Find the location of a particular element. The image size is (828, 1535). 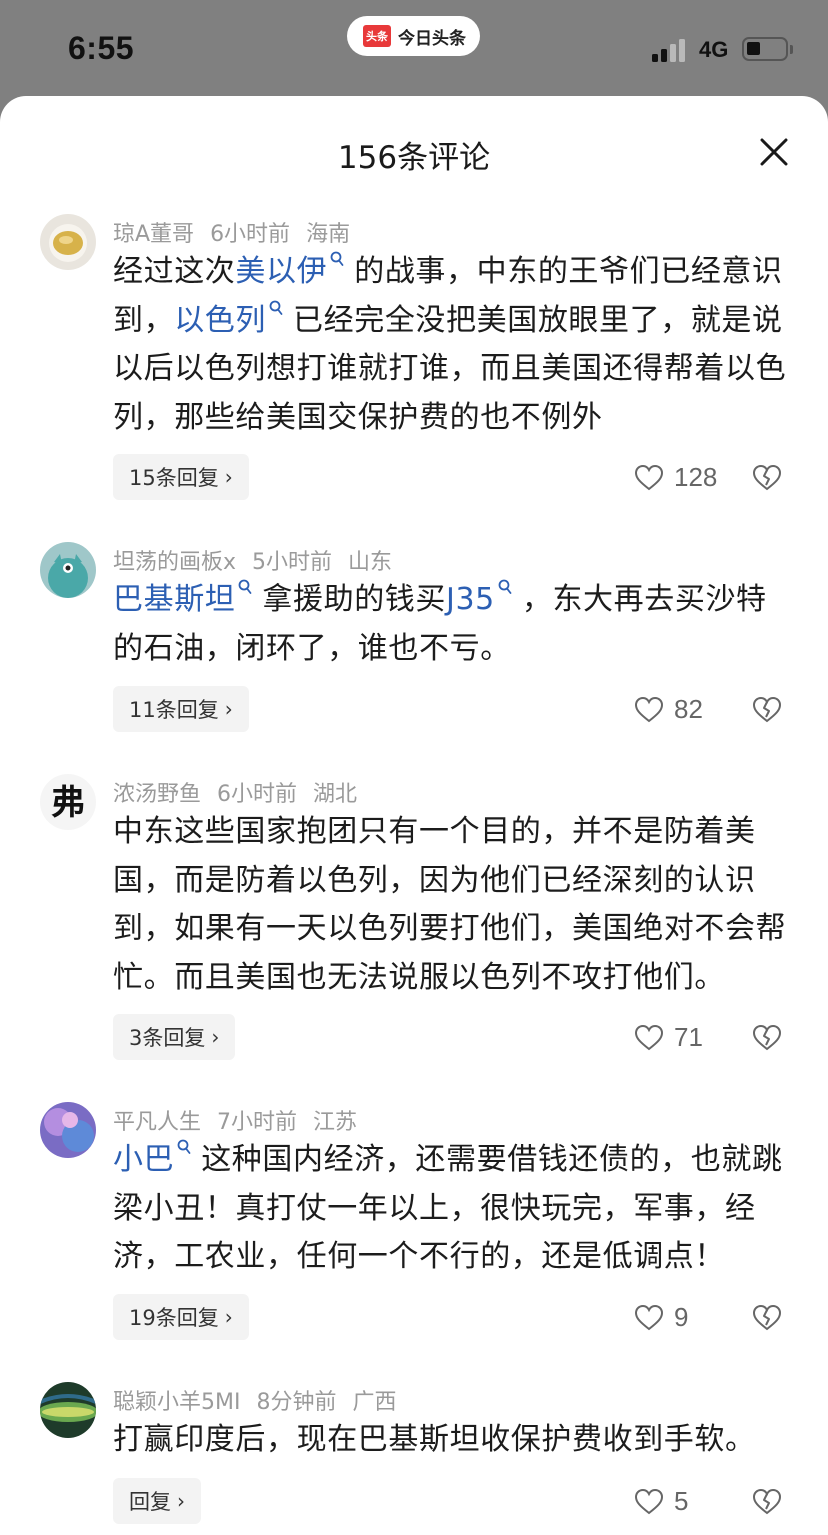

username: 平凡人生 is located at coordinates (157, 1122).